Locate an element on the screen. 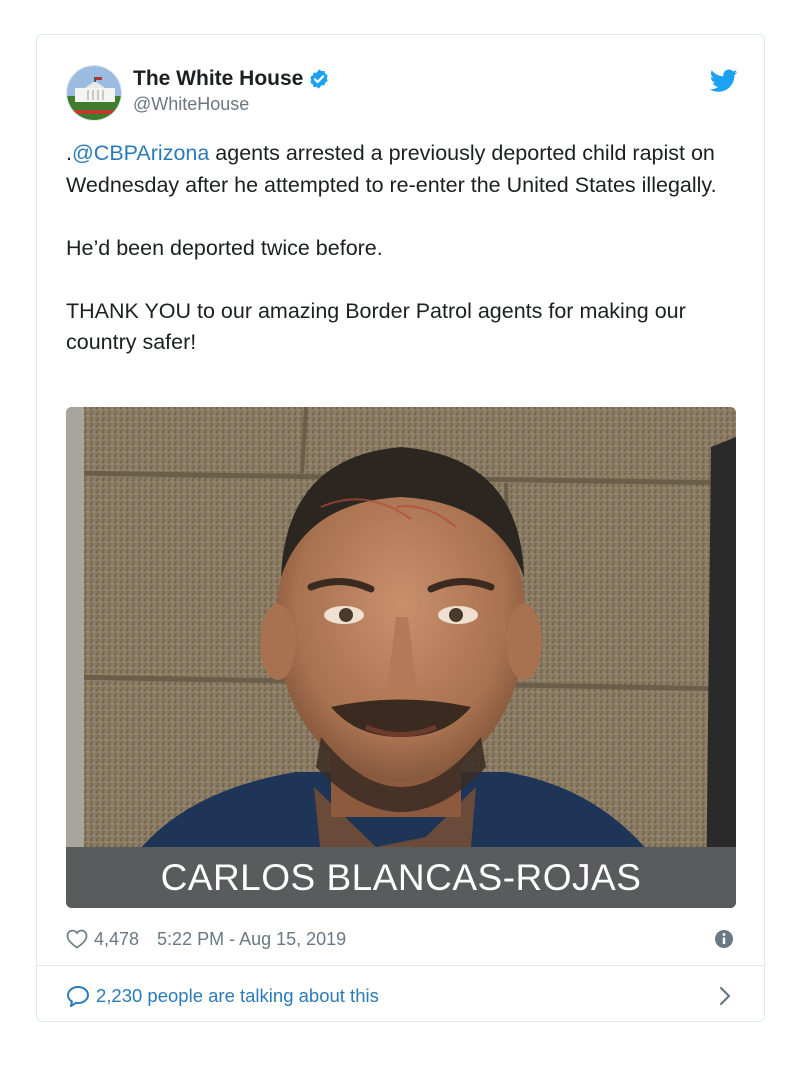  reply-bubble-icon is located at coordinates (78, 996).